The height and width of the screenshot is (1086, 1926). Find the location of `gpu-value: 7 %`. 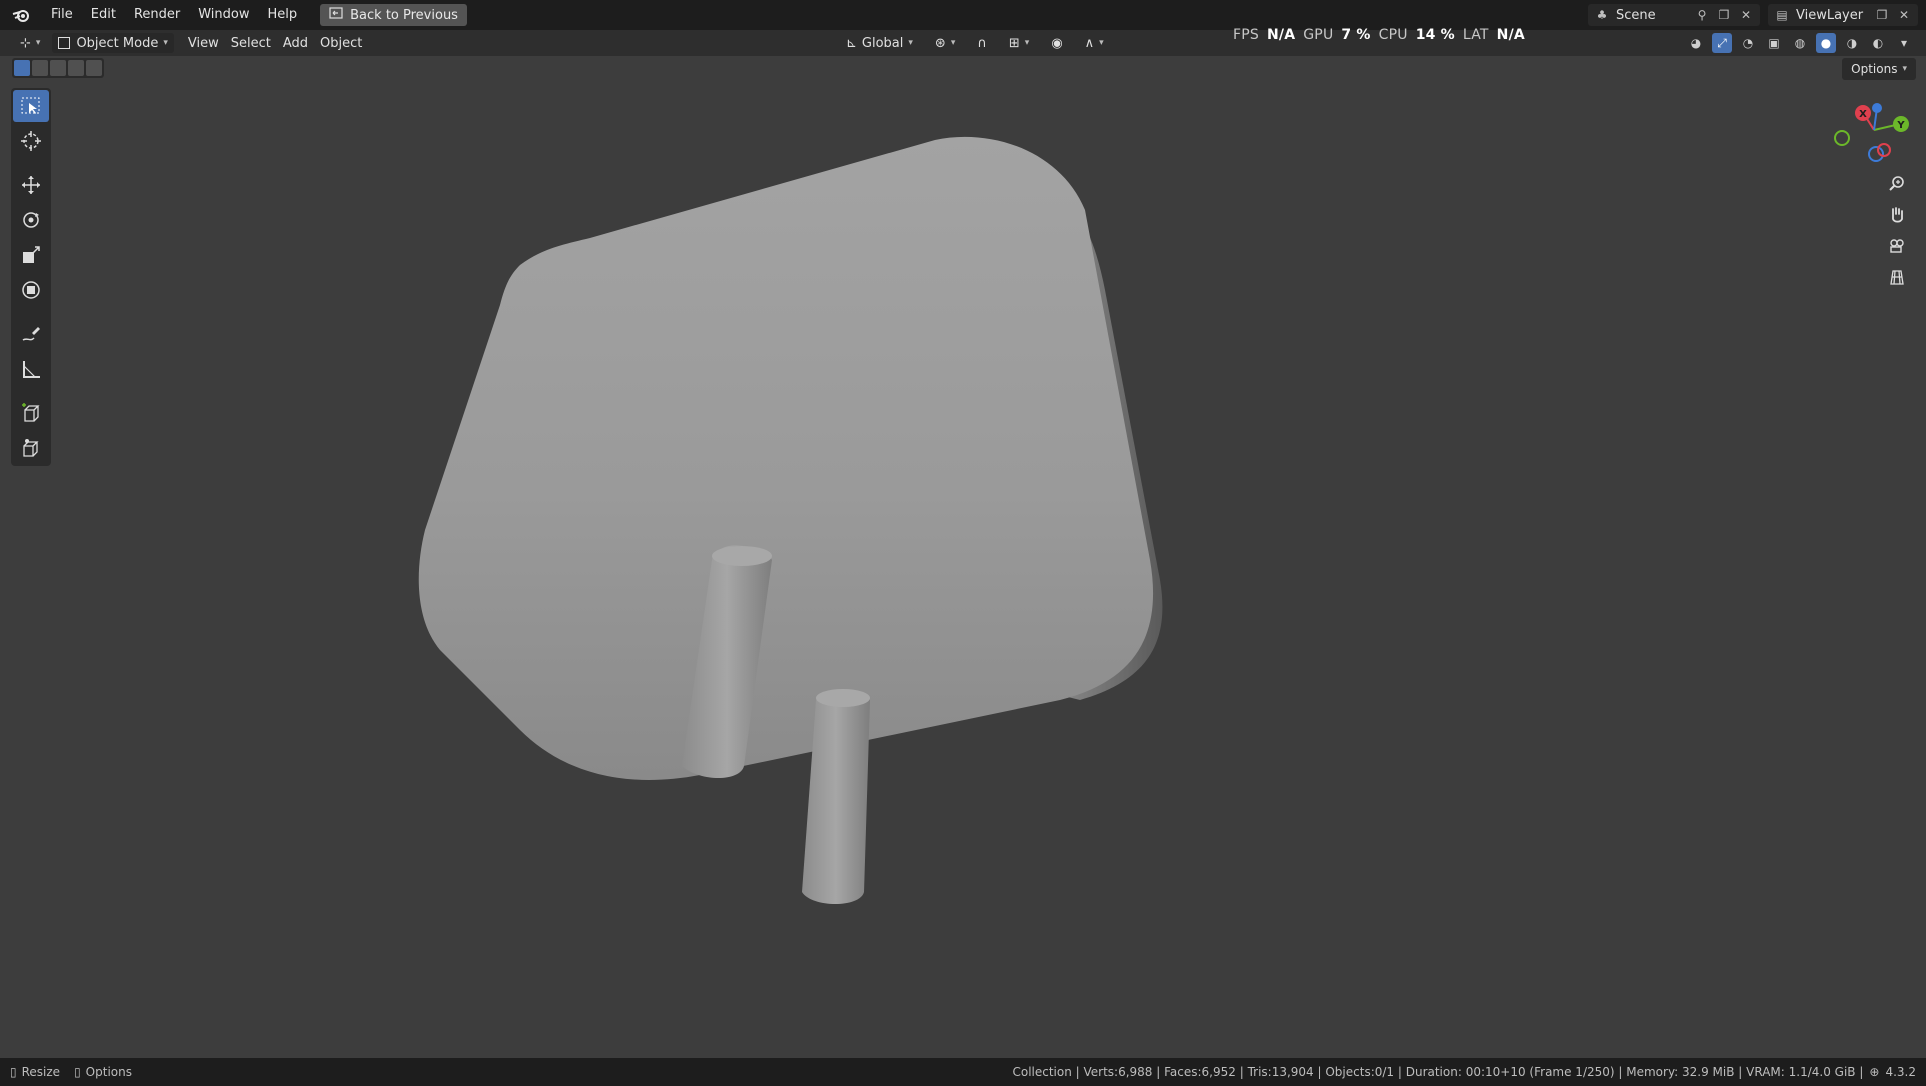

gpu-value: 7 % is located at coordinates (1356, 35).